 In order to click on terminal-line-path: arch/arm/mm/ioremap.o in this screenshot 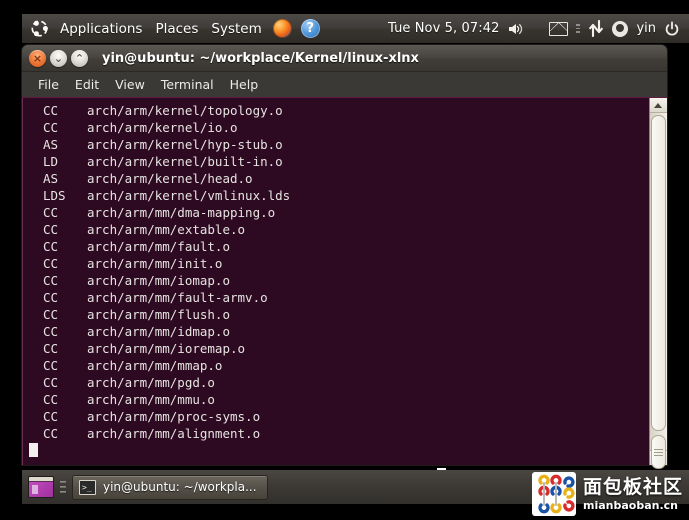, I will do `click(166, 348)`.